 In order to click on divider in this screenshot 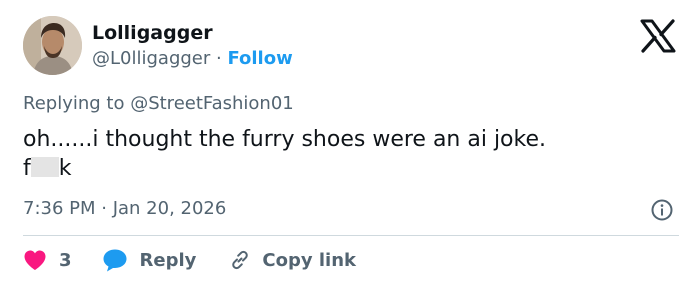, I will do `click(351, 235)`.